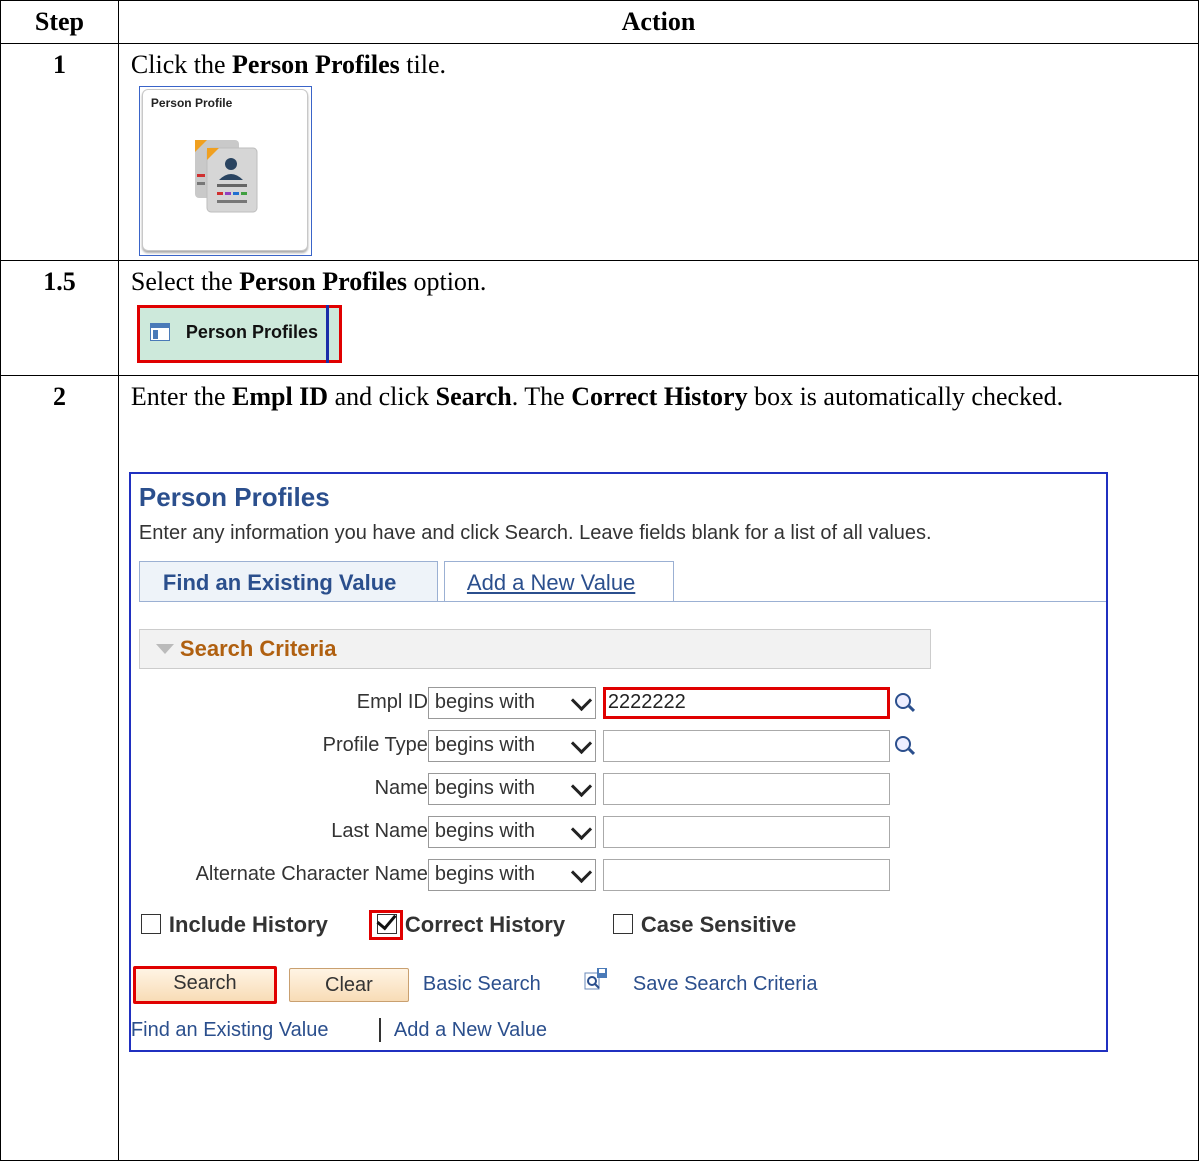 This screenshot has height=1161, width=1199. What do you see at coordinates (511, 875) in the screenshot?
I see `alternate-name-operator: begins with` at bounding box center [511, 875].